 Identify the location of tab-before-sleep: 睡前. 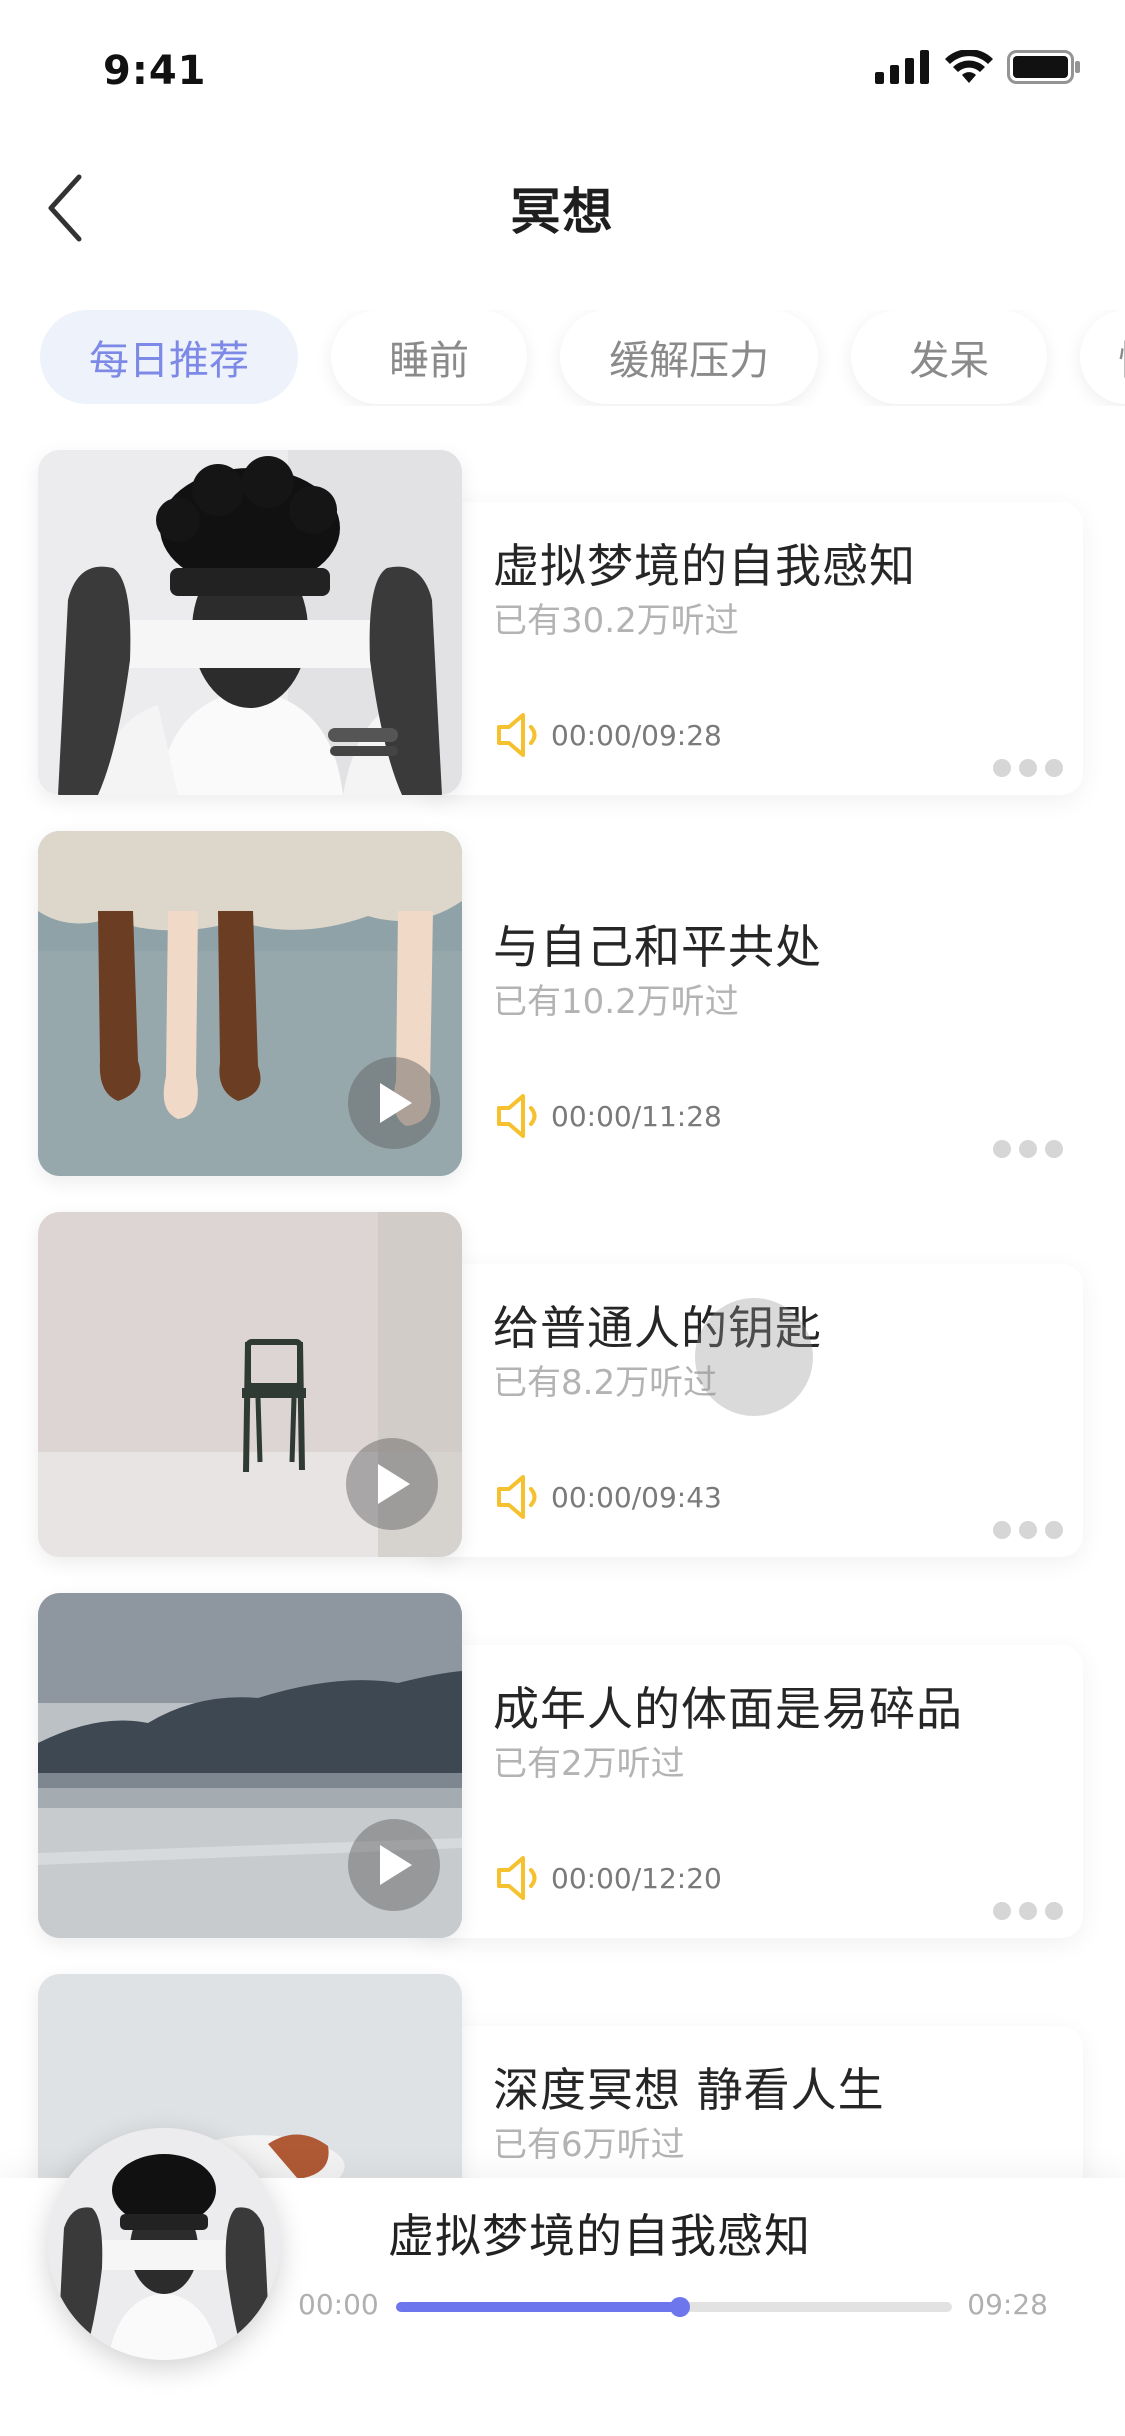
(429, 357).